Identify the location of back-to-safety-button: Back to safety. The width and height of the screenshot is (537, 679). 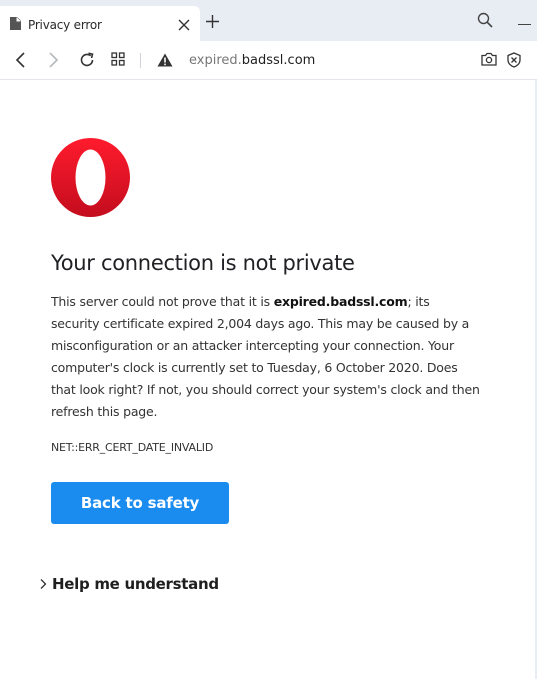
(140, 503).